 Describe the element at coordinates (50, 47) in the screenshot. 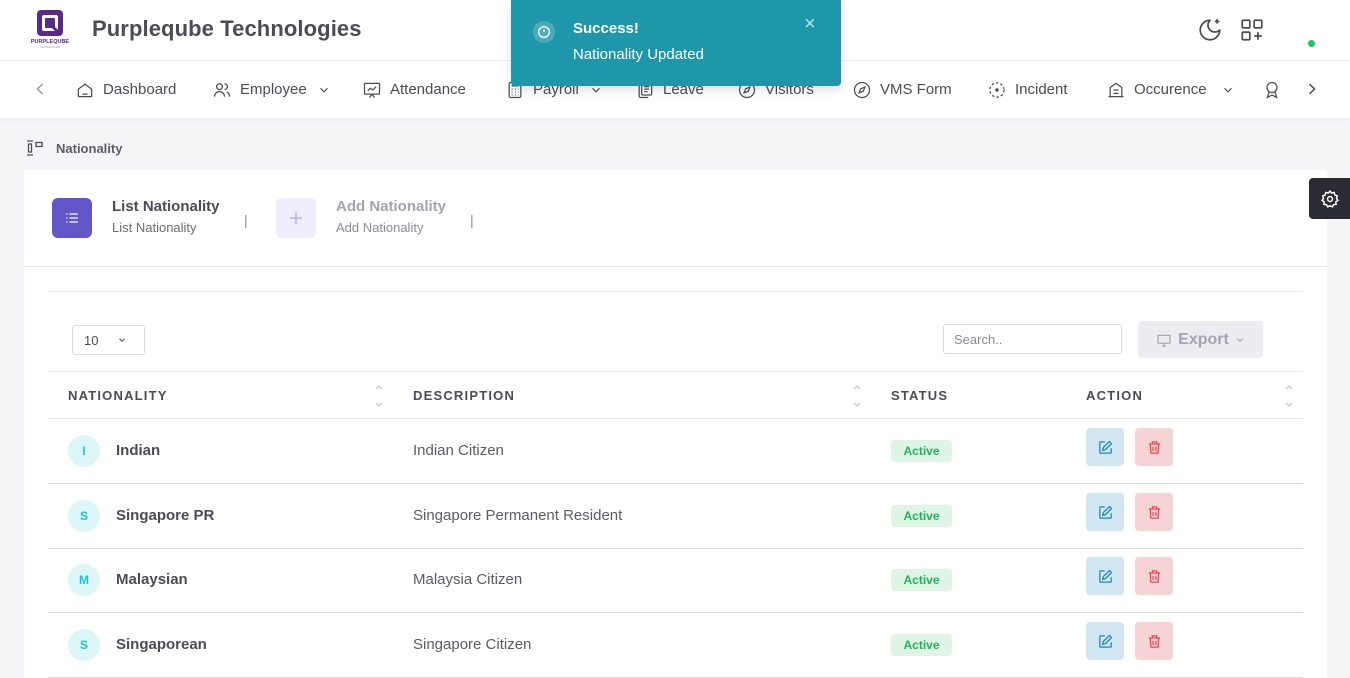

I see `svg-text: TECHNOLOGIES` at that location.